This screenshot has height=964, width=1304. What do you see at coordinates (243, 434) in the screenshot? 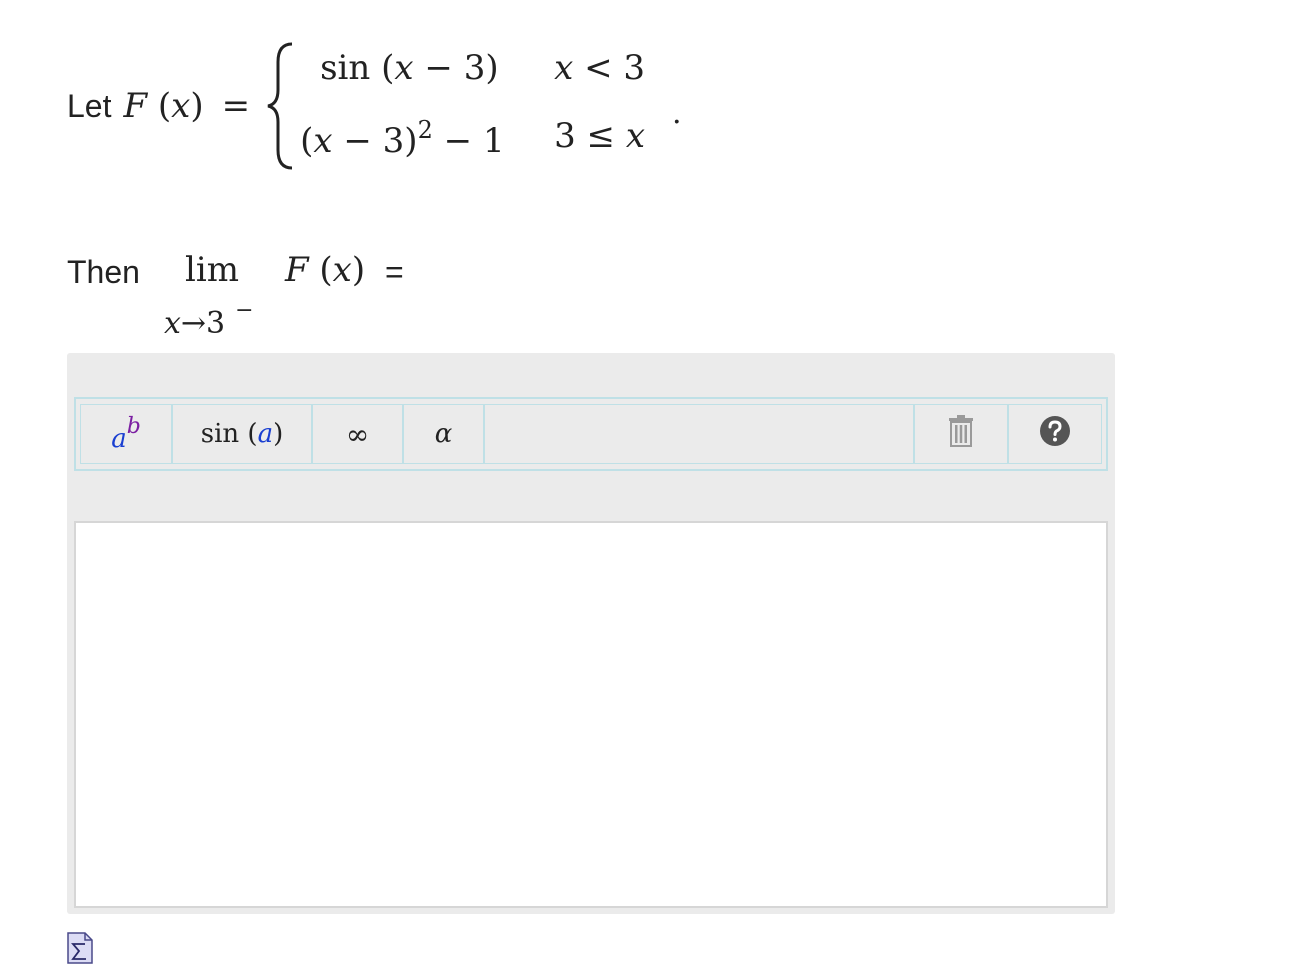
I see `function-button: sin (a)` at bounding box center [243, 434].